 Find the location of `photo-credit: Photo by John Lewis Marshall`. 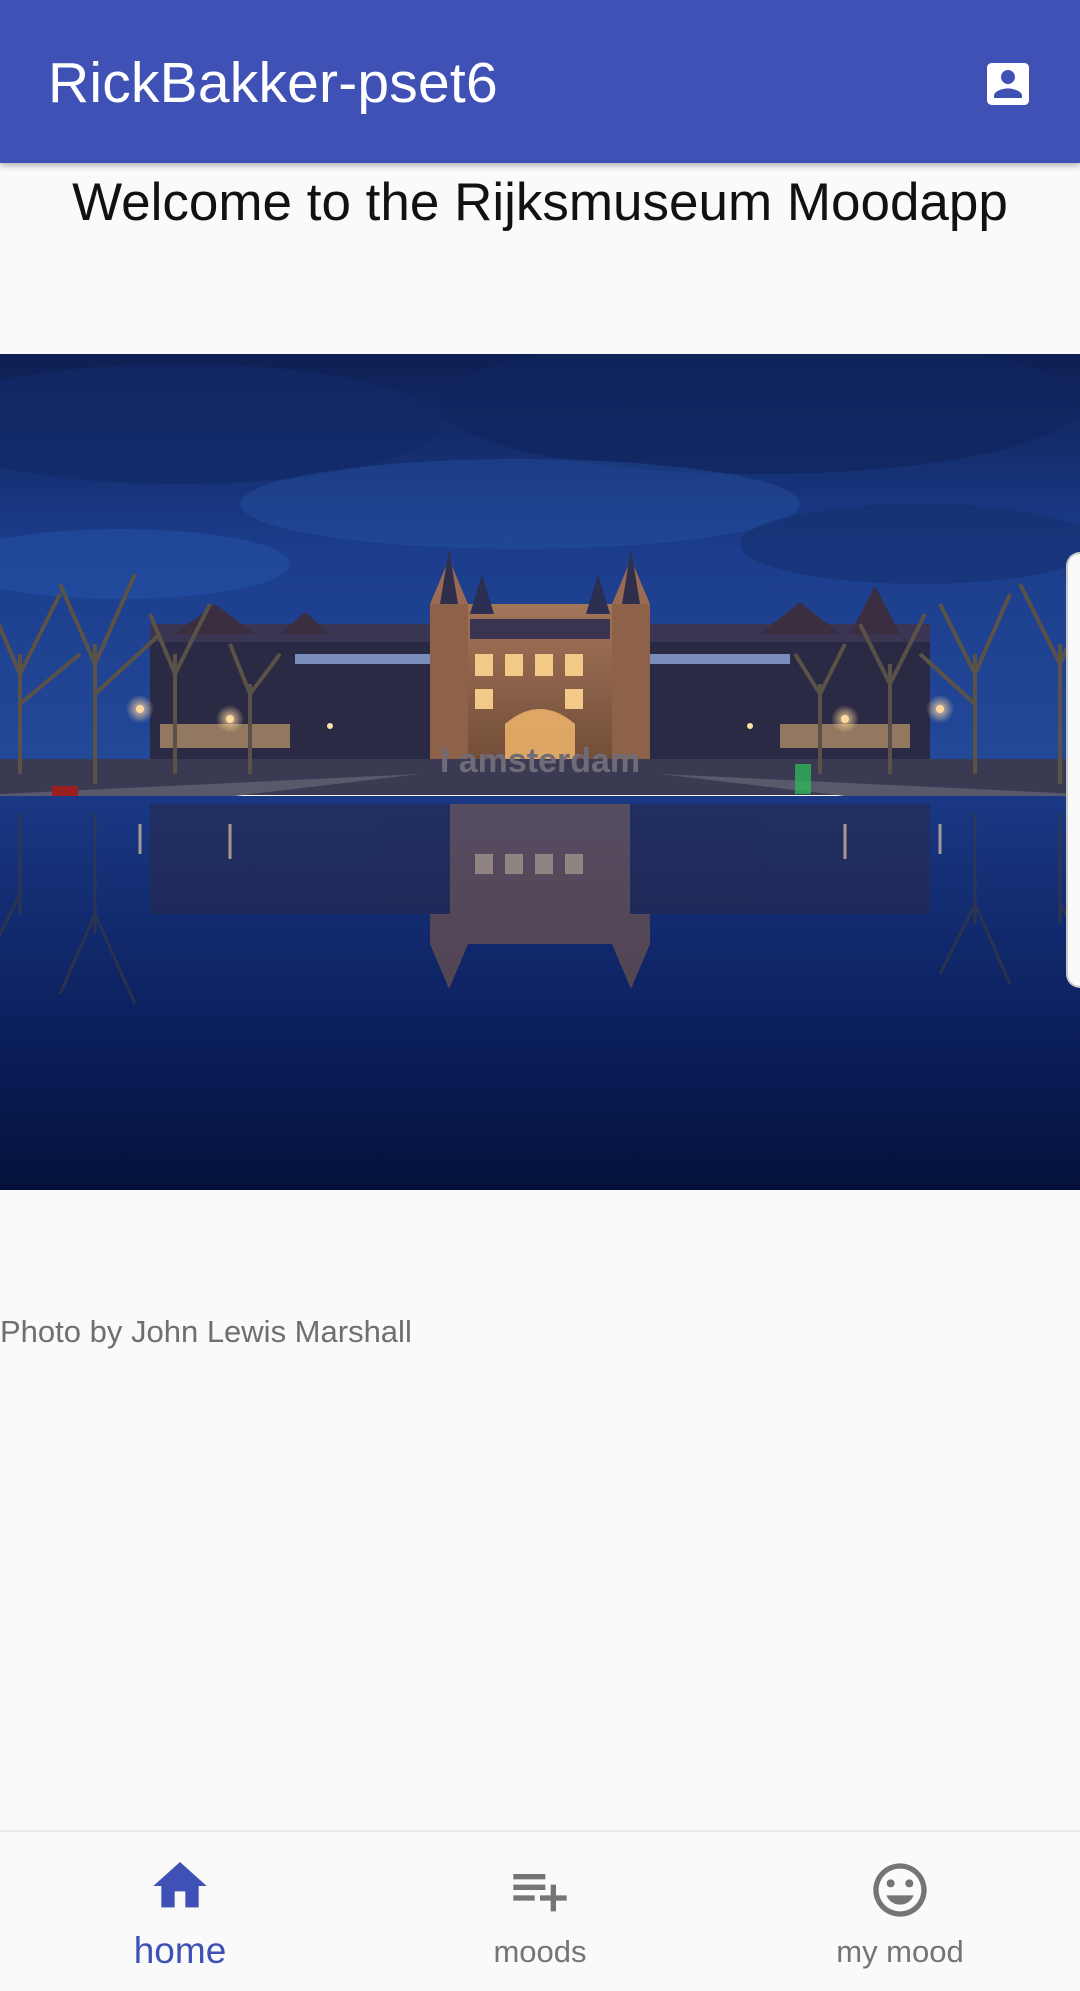

photo-credit: Photo by John Lewis Marshall is located at coordinates (206, 1331).